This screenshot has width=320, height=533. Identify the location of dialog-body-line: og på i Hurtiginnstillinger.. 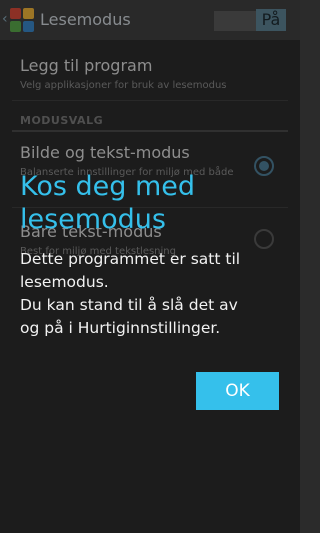
(120, 328).